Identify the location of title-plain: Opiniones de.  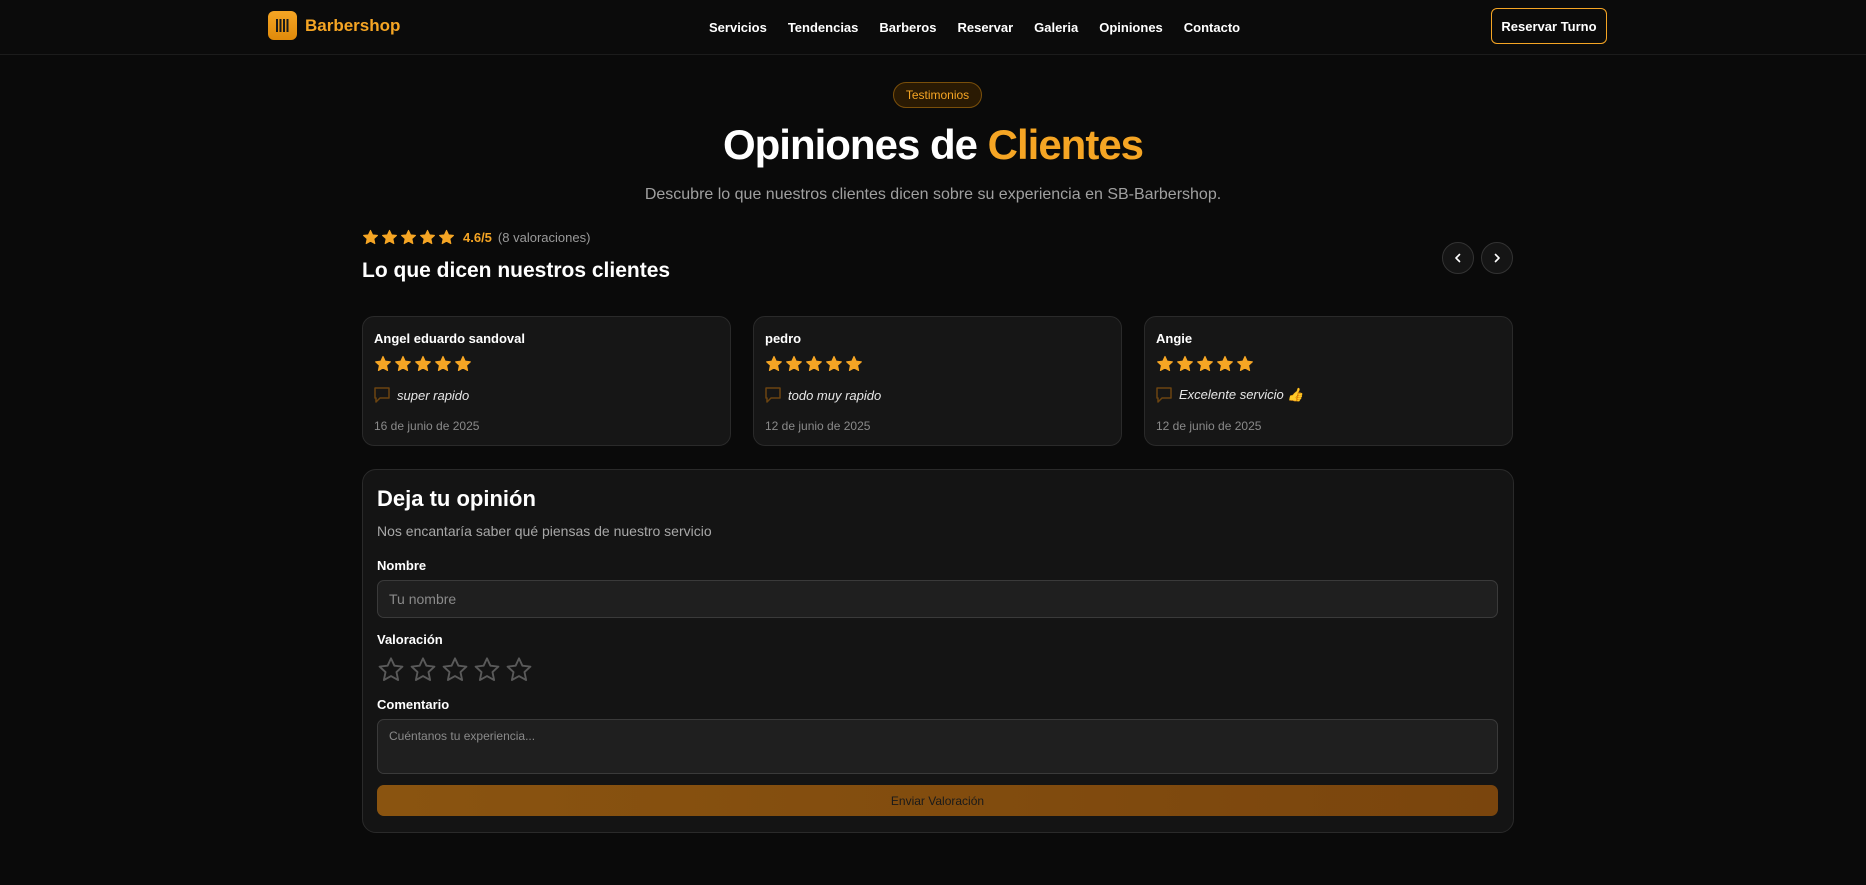
(855, 144).